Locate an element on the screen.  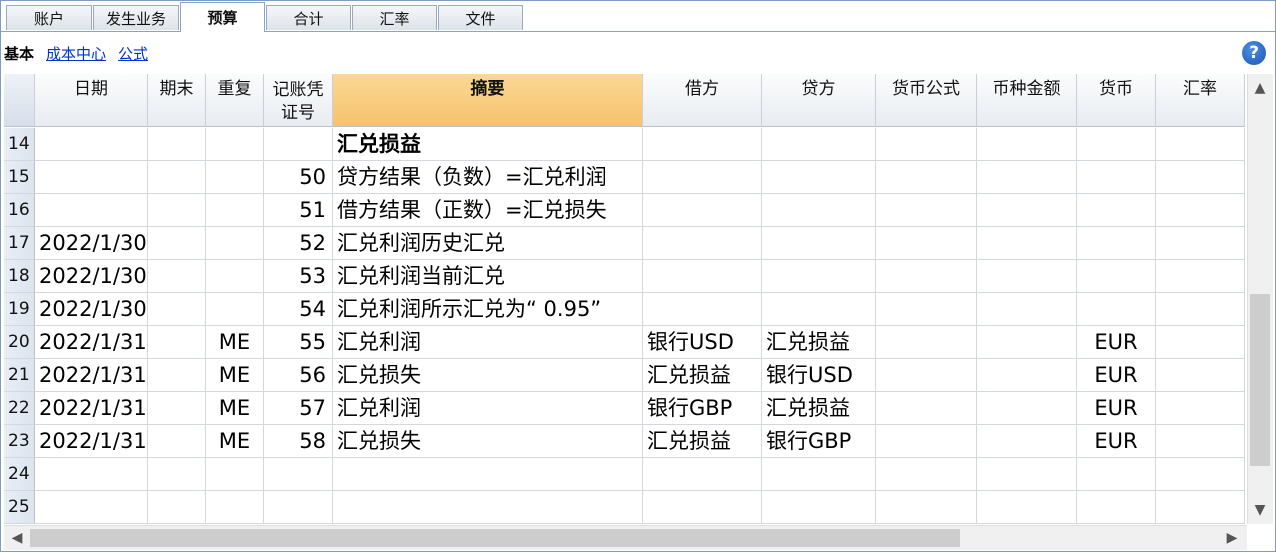
horizontal-scrollbar: ◀ ▶ is located at coordinates (625, 537).